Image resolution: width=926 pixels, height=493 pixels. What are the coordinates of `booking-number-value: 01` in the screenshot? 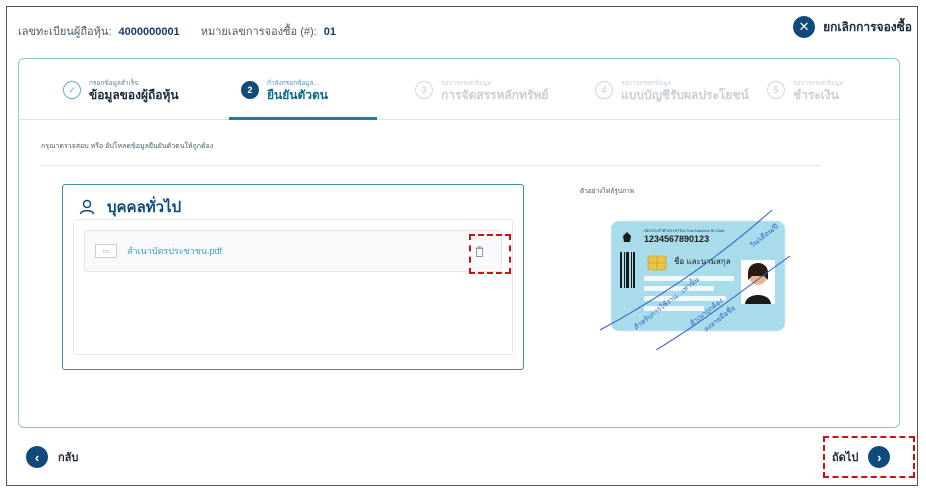 It's located at (330, 32).